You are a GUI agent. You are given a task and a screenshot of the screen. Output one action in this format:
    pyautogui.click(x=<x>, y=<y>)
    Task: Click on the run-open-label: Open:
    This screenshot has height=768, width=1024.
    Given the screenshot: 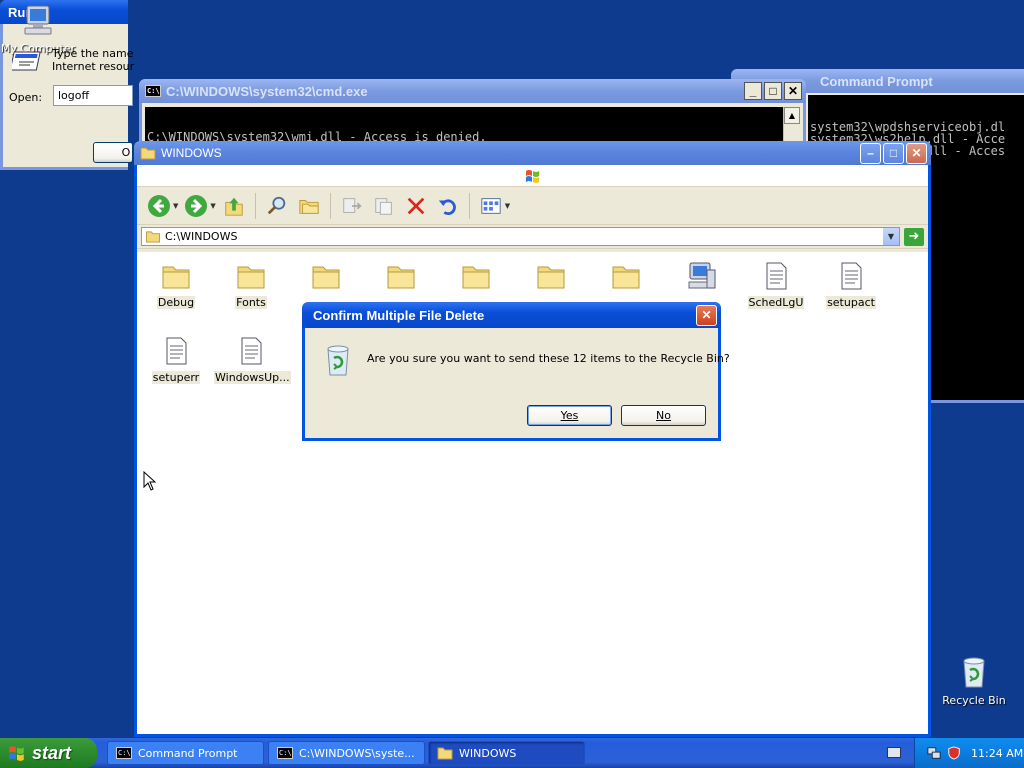 What is the action you would take?
    pyautogui.click(x=26, y=97)
    